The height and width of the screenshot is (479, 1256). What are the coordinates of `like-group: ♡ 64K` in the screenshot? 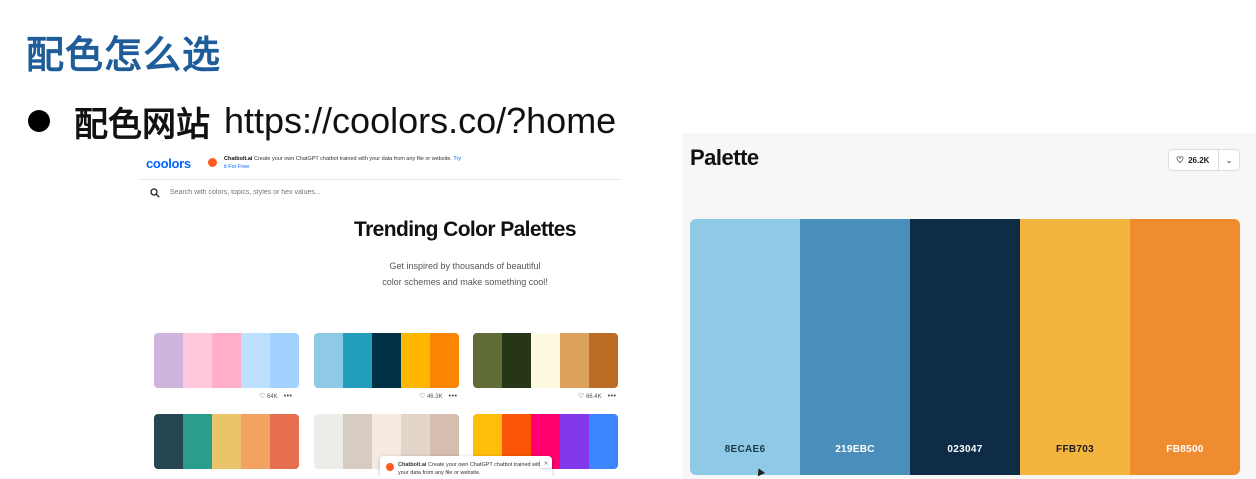 It's located at (268, 396).